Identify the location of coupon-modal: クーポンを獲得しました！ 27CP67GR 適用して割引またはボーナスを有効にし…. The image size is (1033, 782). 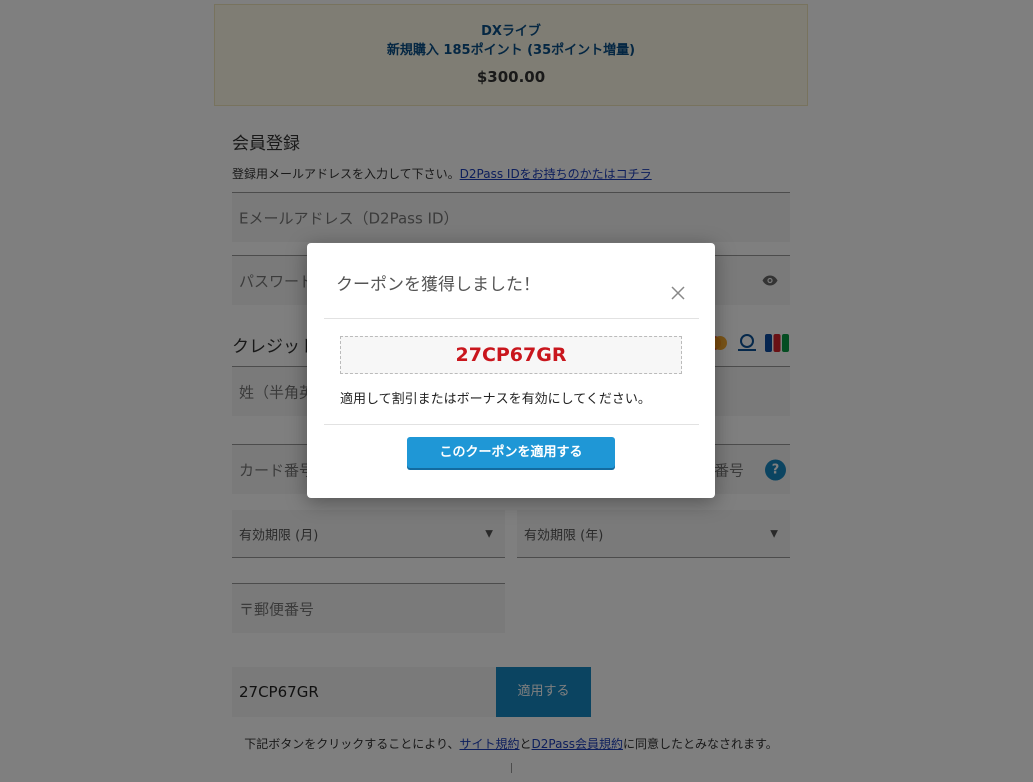
(511, 370).